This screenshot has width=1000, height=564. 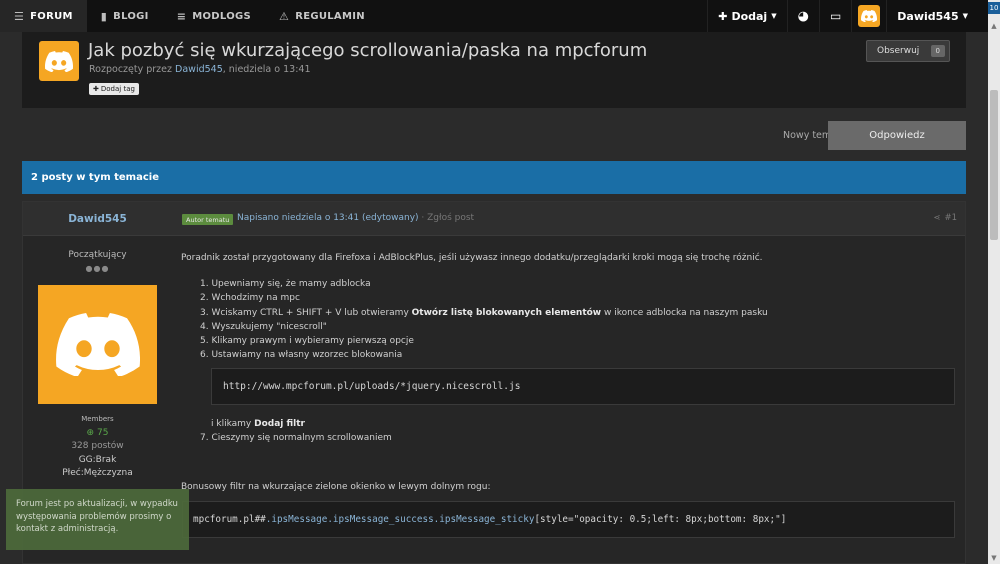 I want to click on scroll-thumb, so click(x=994, y=165).